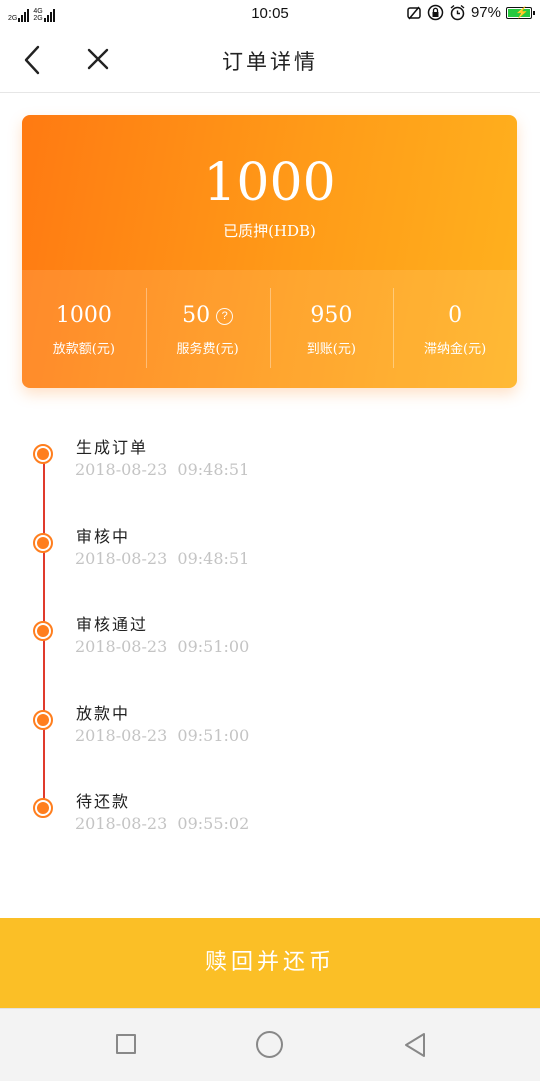 This screenshot has height=1081, width=540. I want to click on alarm-clock-icon, so click(457, 12).